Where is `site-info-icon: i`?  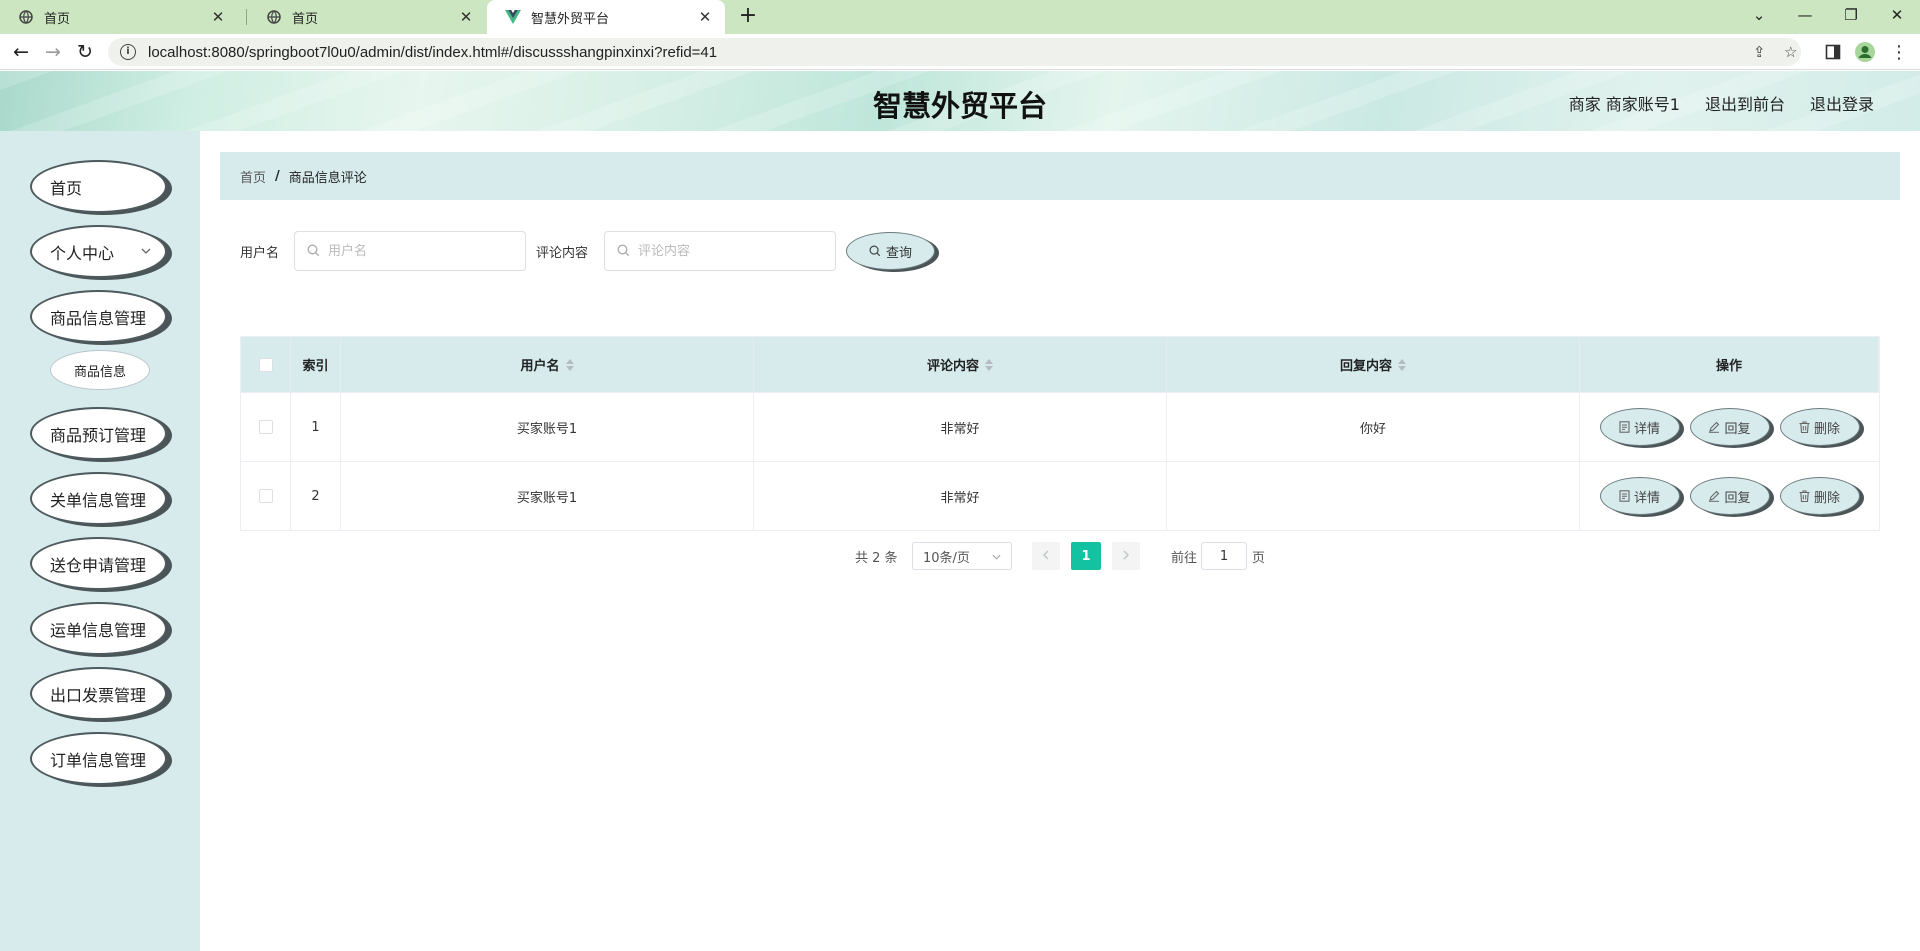
site-info-icon: i is located at coordinates (128, 52).